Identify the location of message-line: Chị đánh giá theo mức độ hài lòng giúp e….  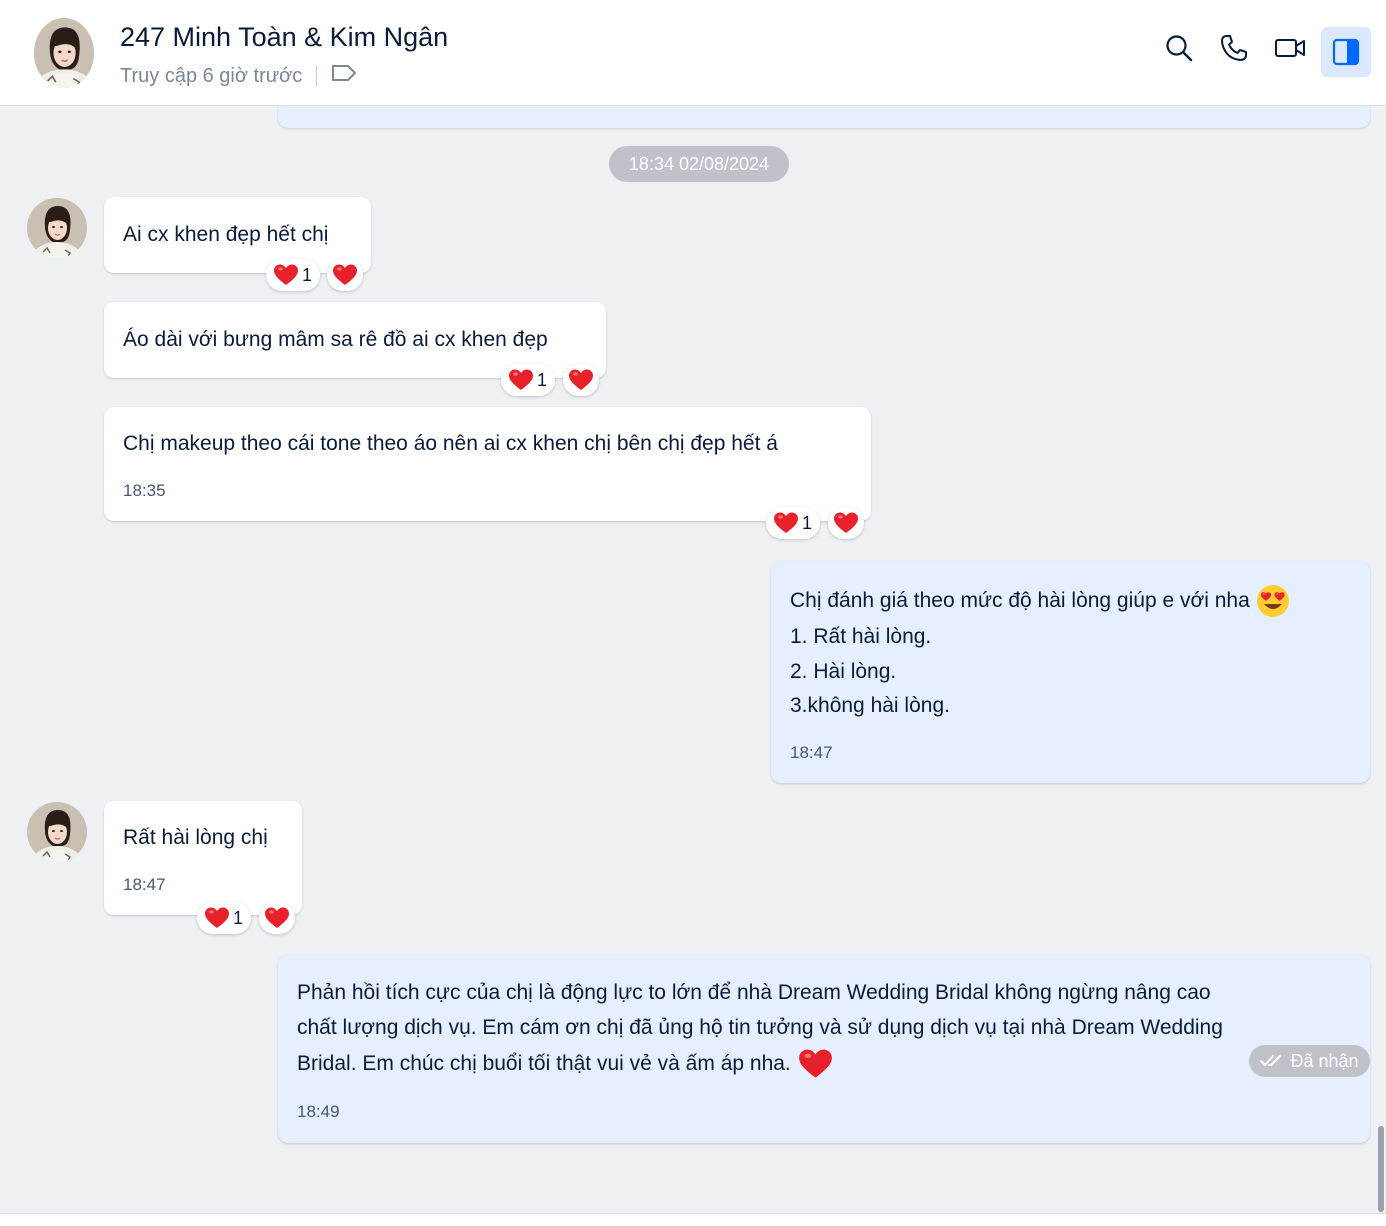
(1040, 600).